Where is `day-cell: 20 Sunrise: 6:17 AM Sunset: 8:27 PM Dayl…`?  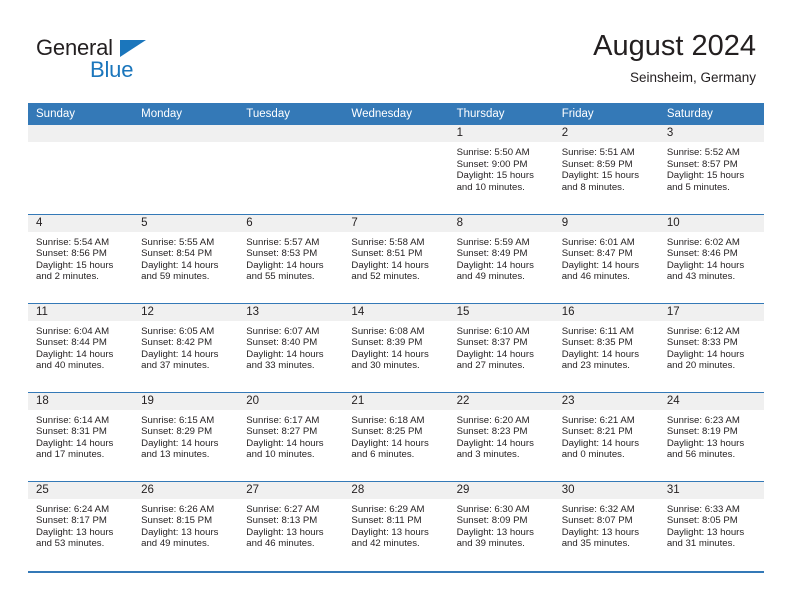
day-cell: 20 Sunrise: 6:17 AM Sunset: 8:27 PM Dayl… is located at coordinates (291, 436).